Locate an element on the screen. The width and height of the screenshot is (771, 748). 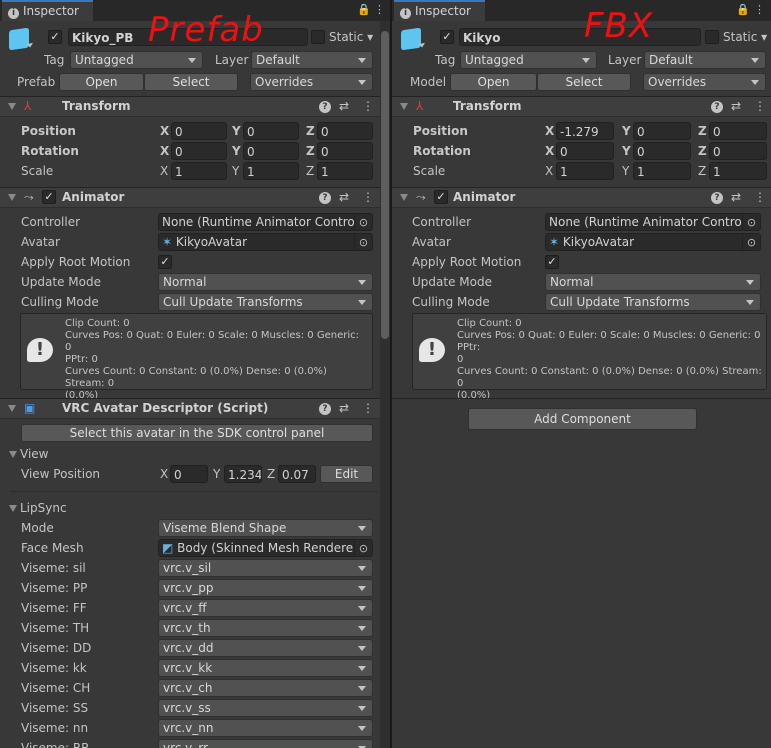
add-component-button: Add Component is located at coordinates (582, 419).